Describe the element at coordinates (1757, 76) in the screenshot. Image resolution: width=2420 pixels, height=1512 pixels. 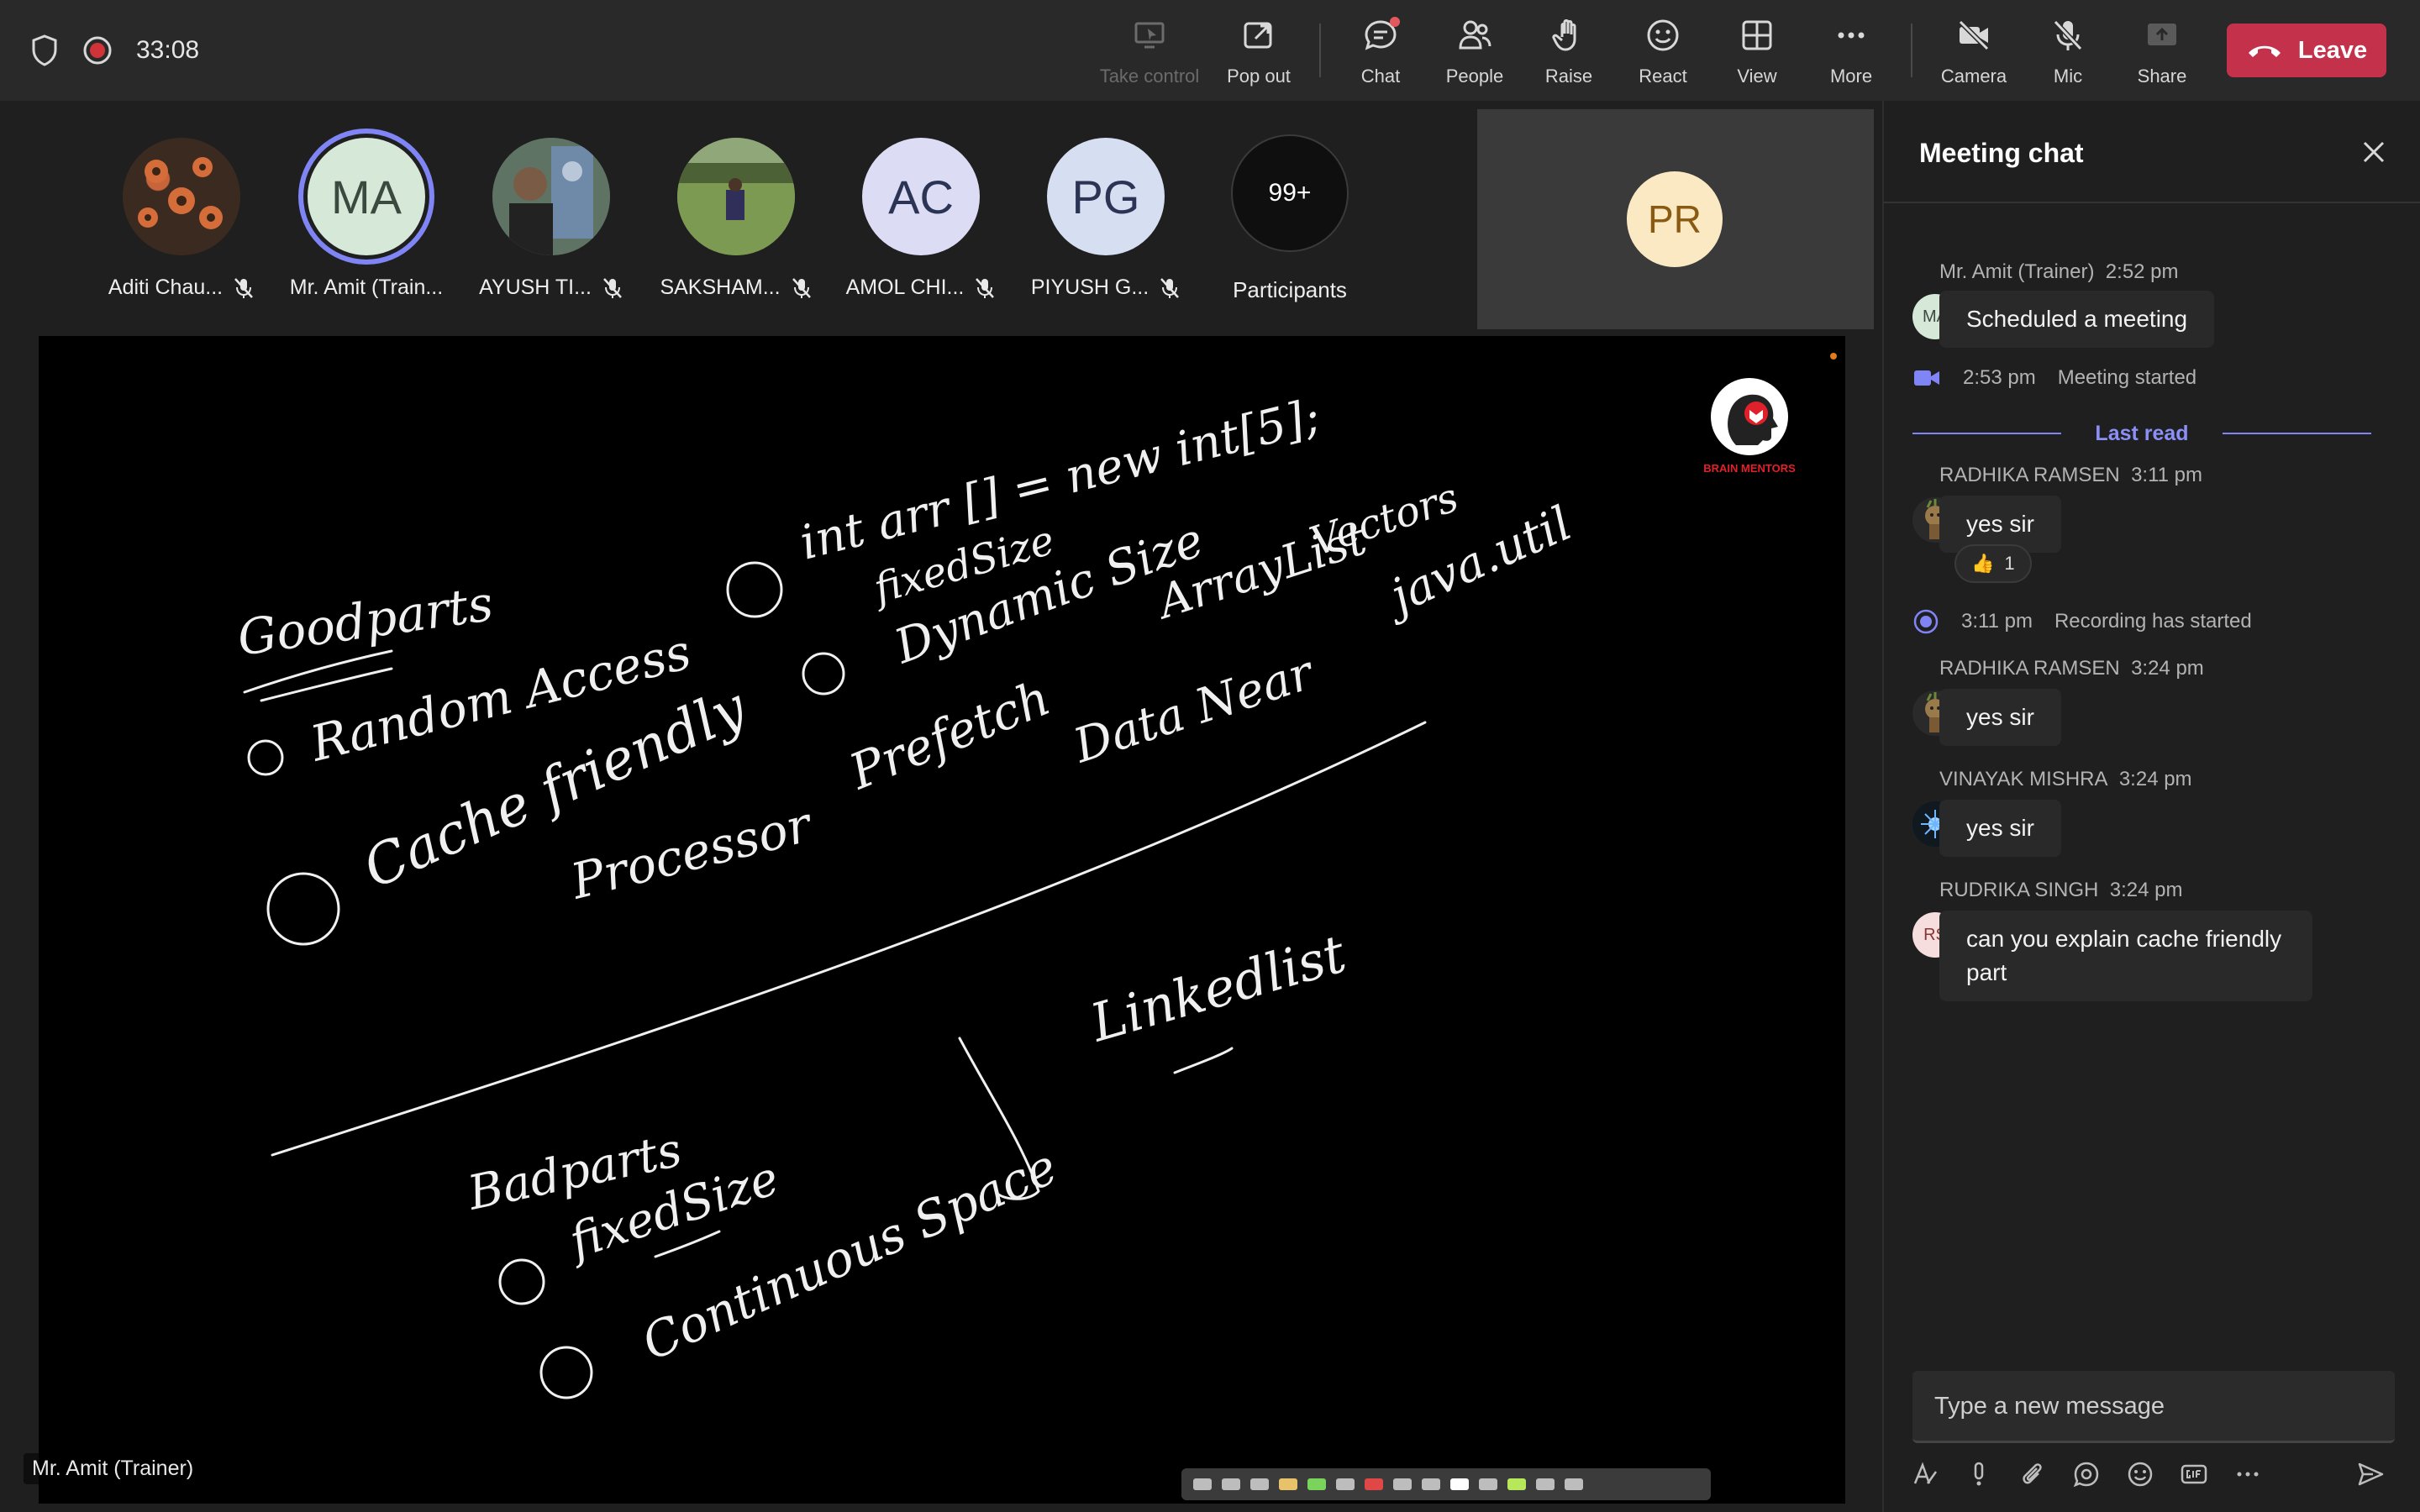
I see `view-label: View` at that location.